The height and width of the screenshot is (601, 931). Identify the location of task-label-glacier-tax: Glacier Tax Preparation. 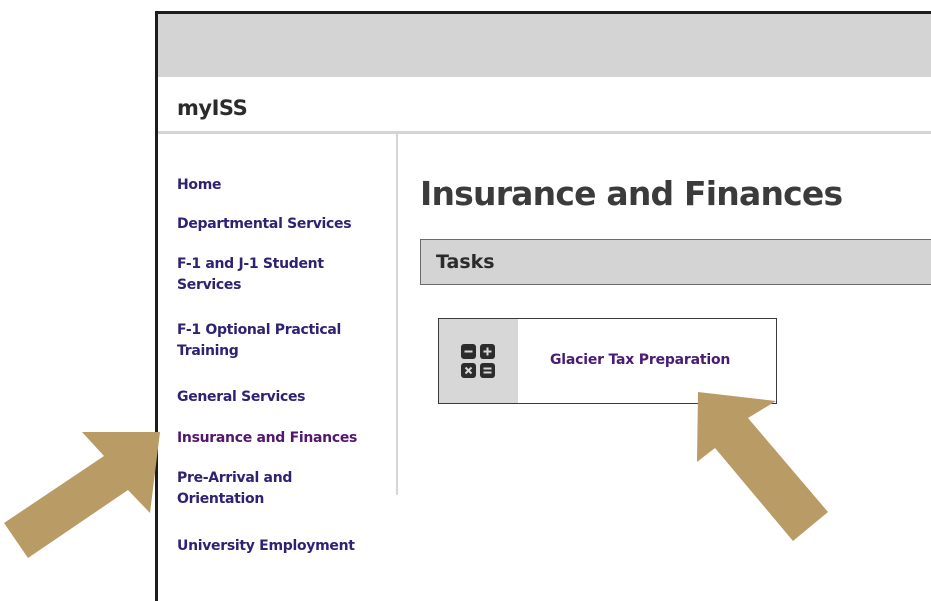
(640, 360).